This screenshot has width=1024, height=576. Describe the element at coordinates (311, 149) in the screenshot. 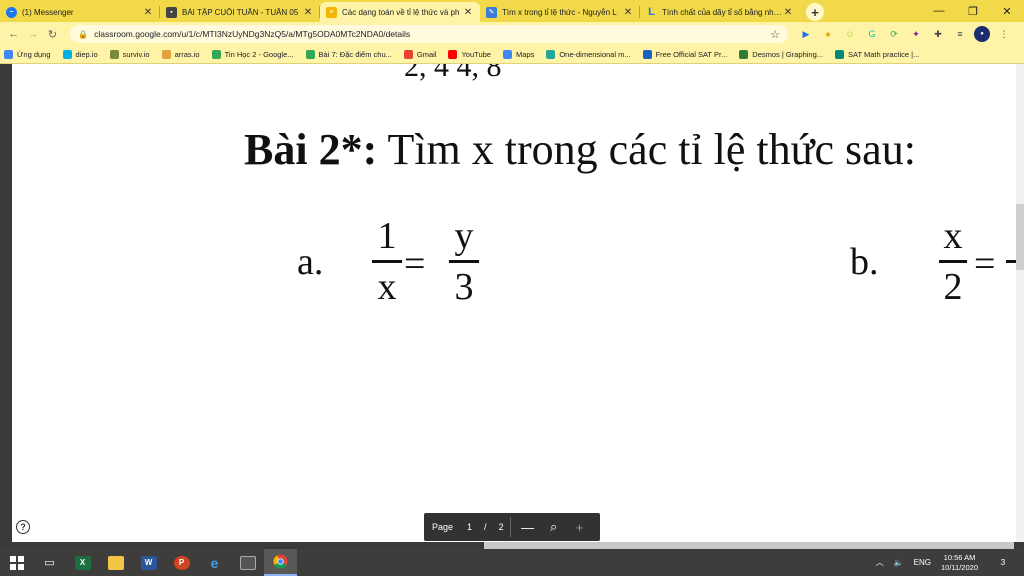

I see `exercise-number: Bài 2*:` at that location.